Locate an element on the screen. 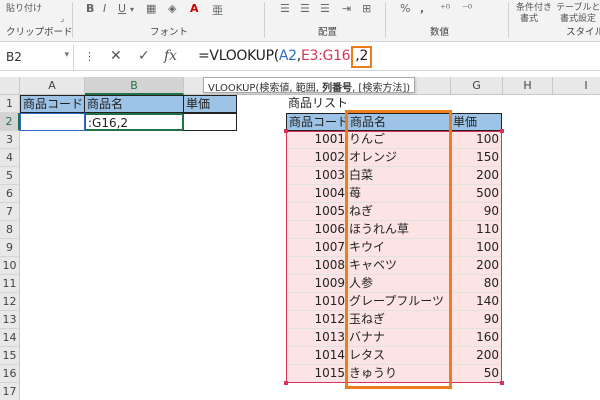  underline-button: U is located at coordinates (122, 8).